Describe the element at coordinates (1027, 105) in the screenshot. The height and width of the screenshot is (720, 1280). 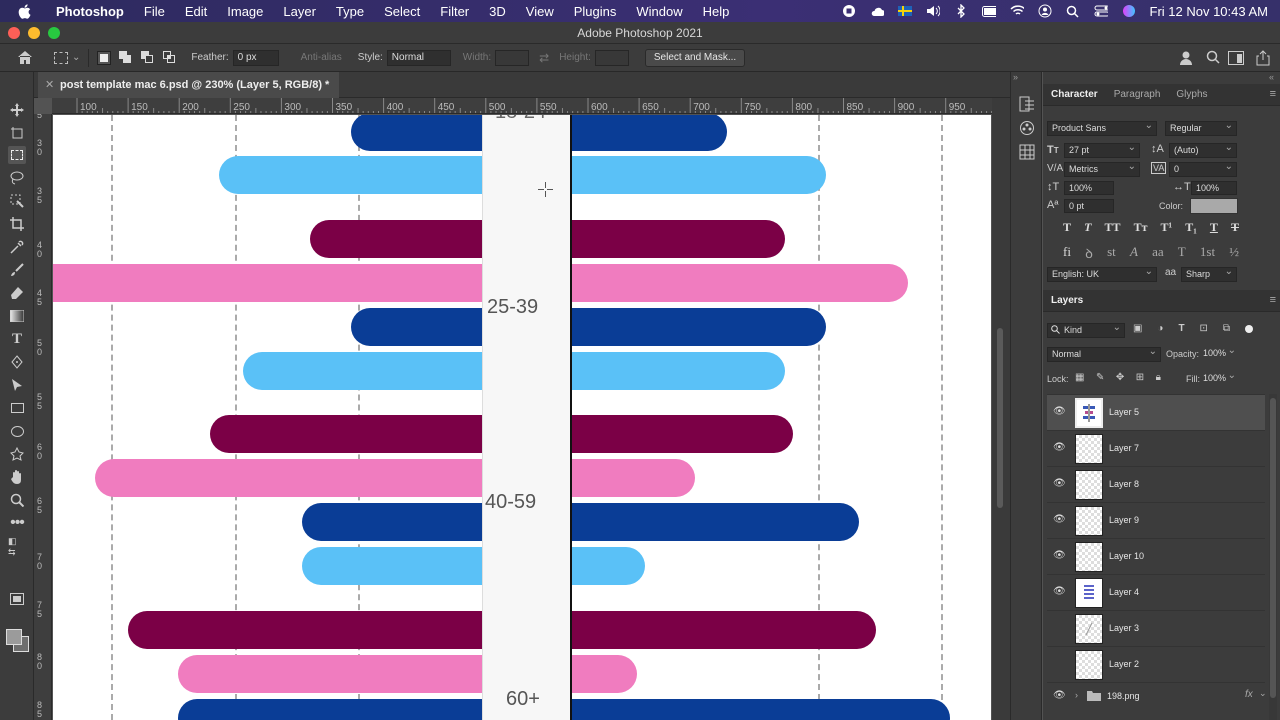
I see `history-panel-icon` at that location.